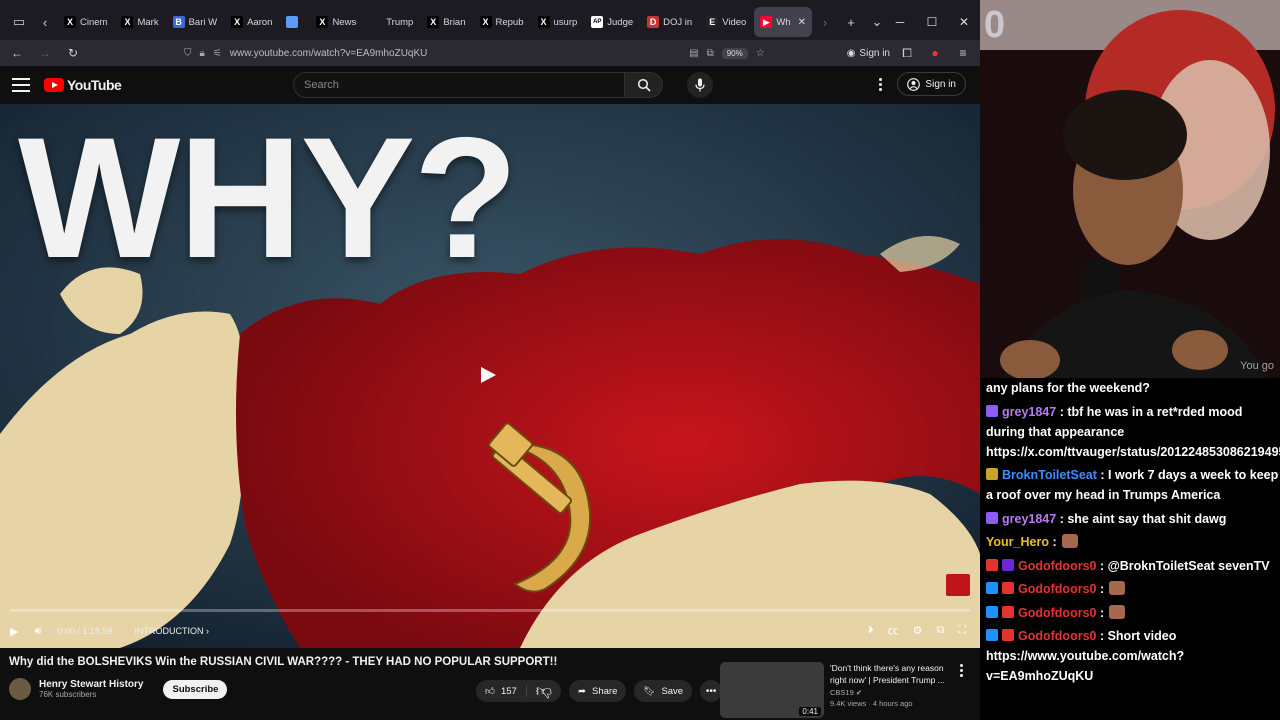  Describe the element at coordinates (931, 84) in the screenshot. I see `youtube-signin-button: Sign in` at that location.